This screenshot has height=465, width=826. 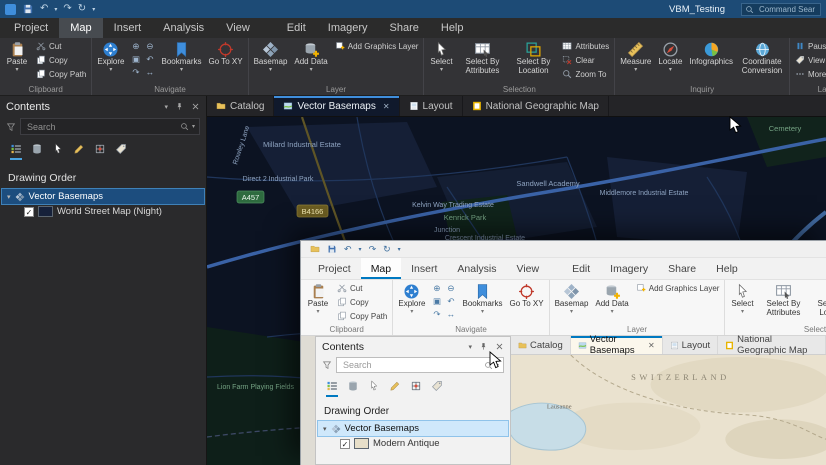 What do you see at coordinates (787, 9) in the screenshot?
I see `command-search-input` at bounding box center [787, 9].